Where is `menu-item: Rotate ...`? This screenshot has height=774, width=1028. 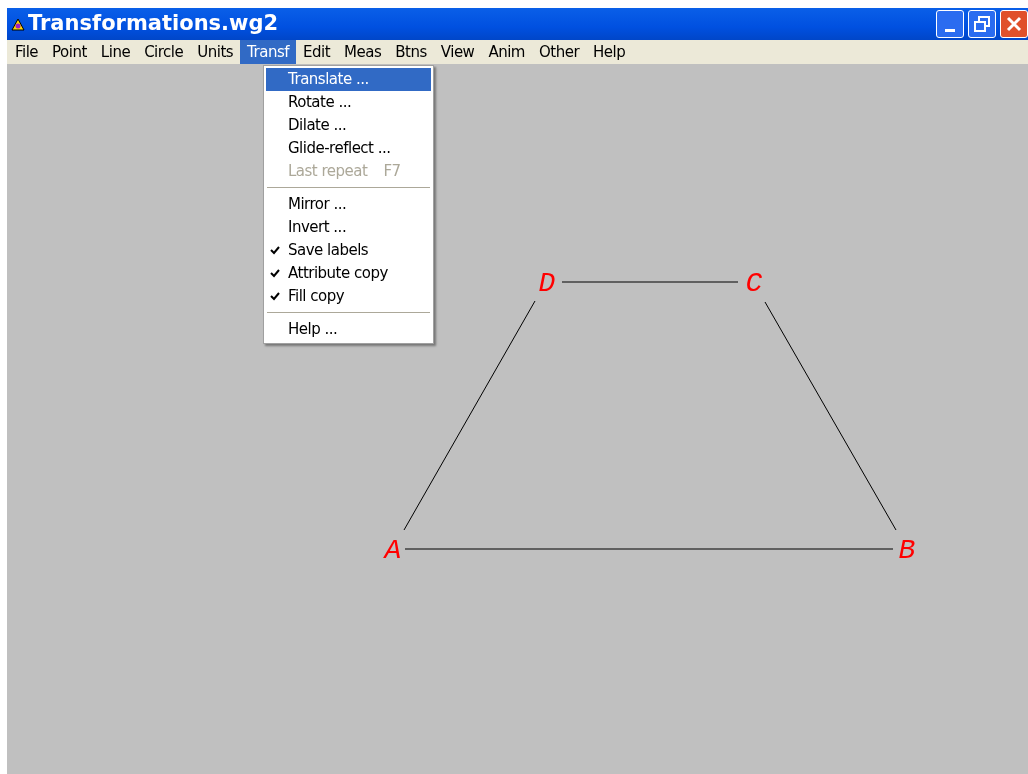 menu-item: Rotate ... is located at coordinates (348, 102).